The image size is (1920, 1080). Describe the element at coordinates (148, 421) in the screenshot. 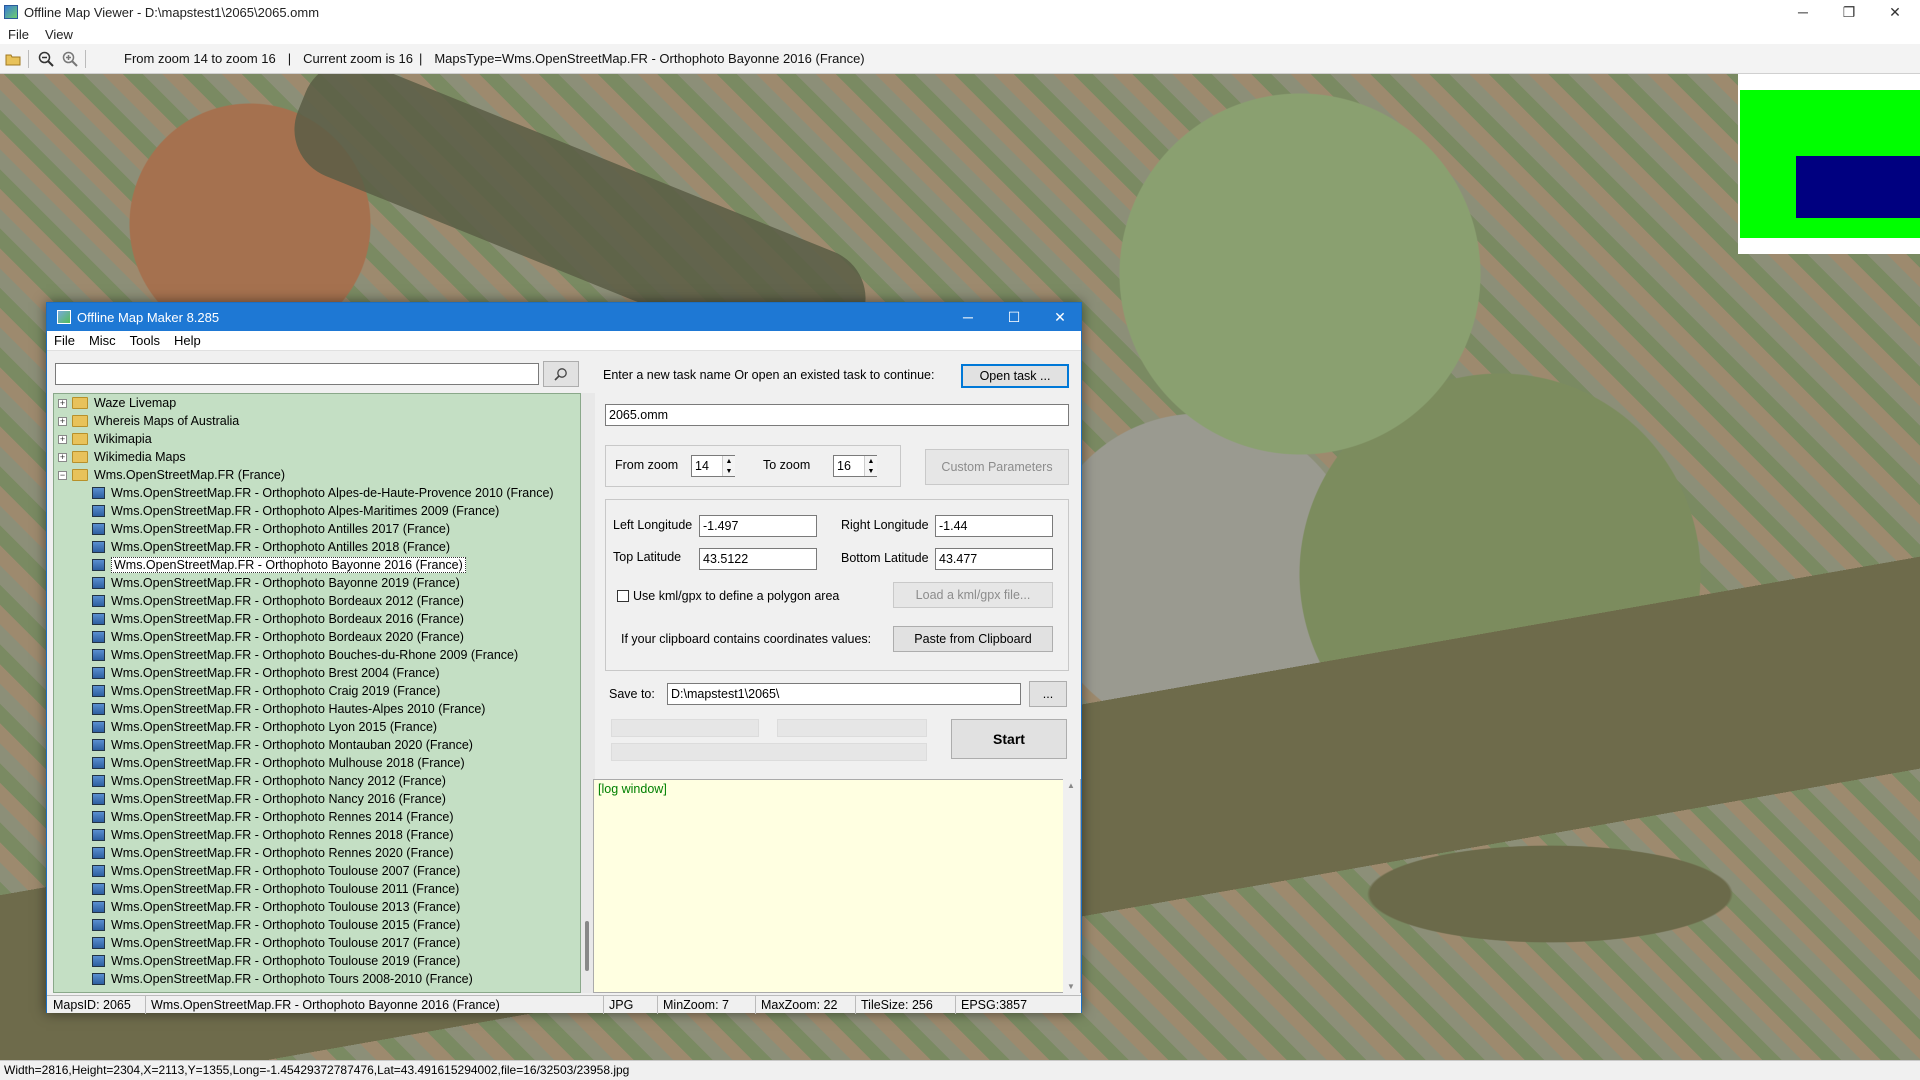

I see `tree-folder: + Whereis Maps of Australia` at that location.